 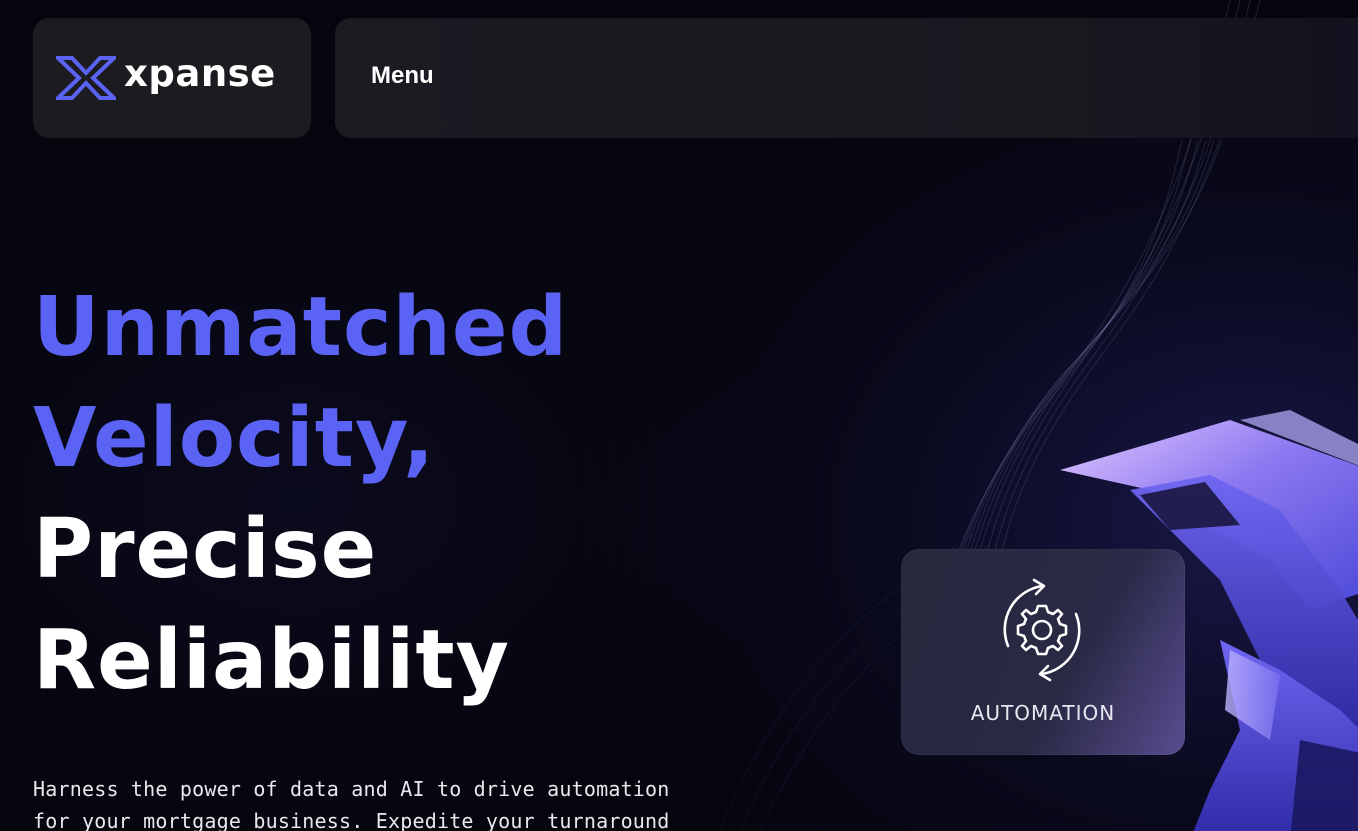 I want to click on hero-title-line-2: Velocity,, so click(x=234, y=438).